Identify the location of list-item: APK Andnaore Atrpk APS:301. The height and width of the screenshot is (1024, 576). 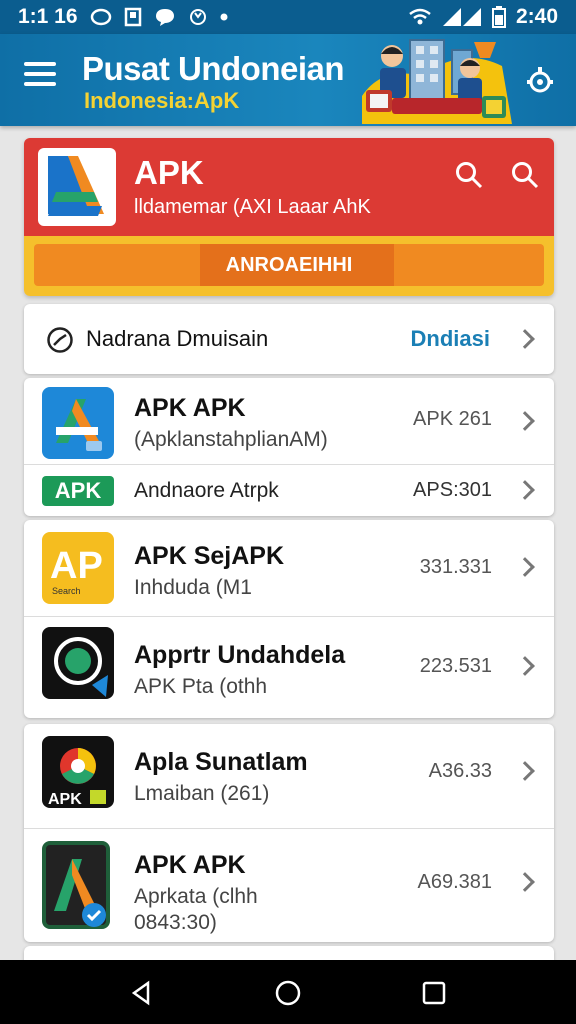
(289, 490).